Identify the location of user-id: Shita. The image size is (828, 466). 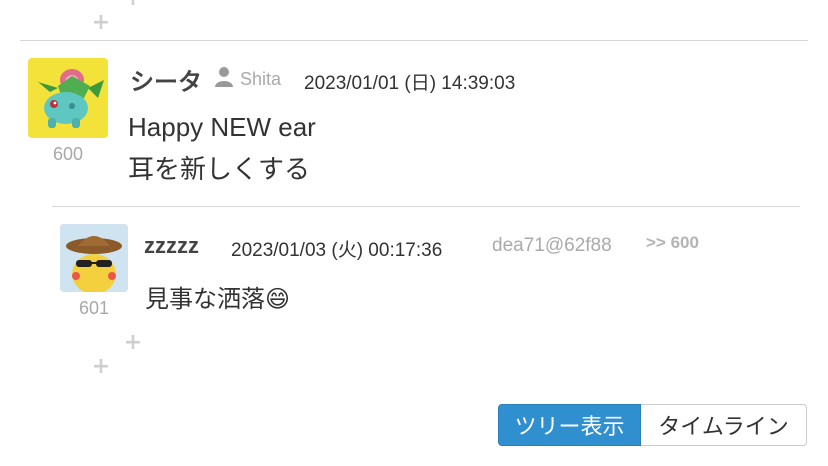
(261, 79).